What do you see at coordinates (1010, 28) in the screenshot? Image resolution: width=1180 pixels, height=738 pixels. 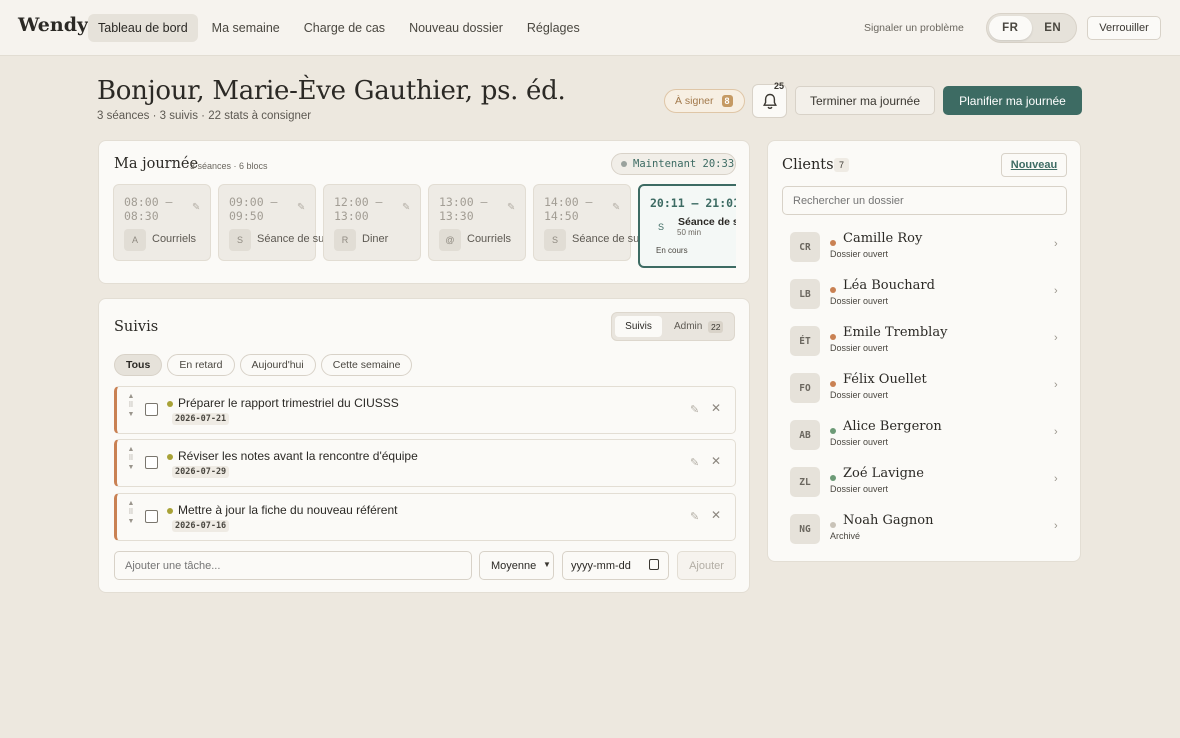 I see `lang-fr-option: FR` at bounding box center [1010, 28].